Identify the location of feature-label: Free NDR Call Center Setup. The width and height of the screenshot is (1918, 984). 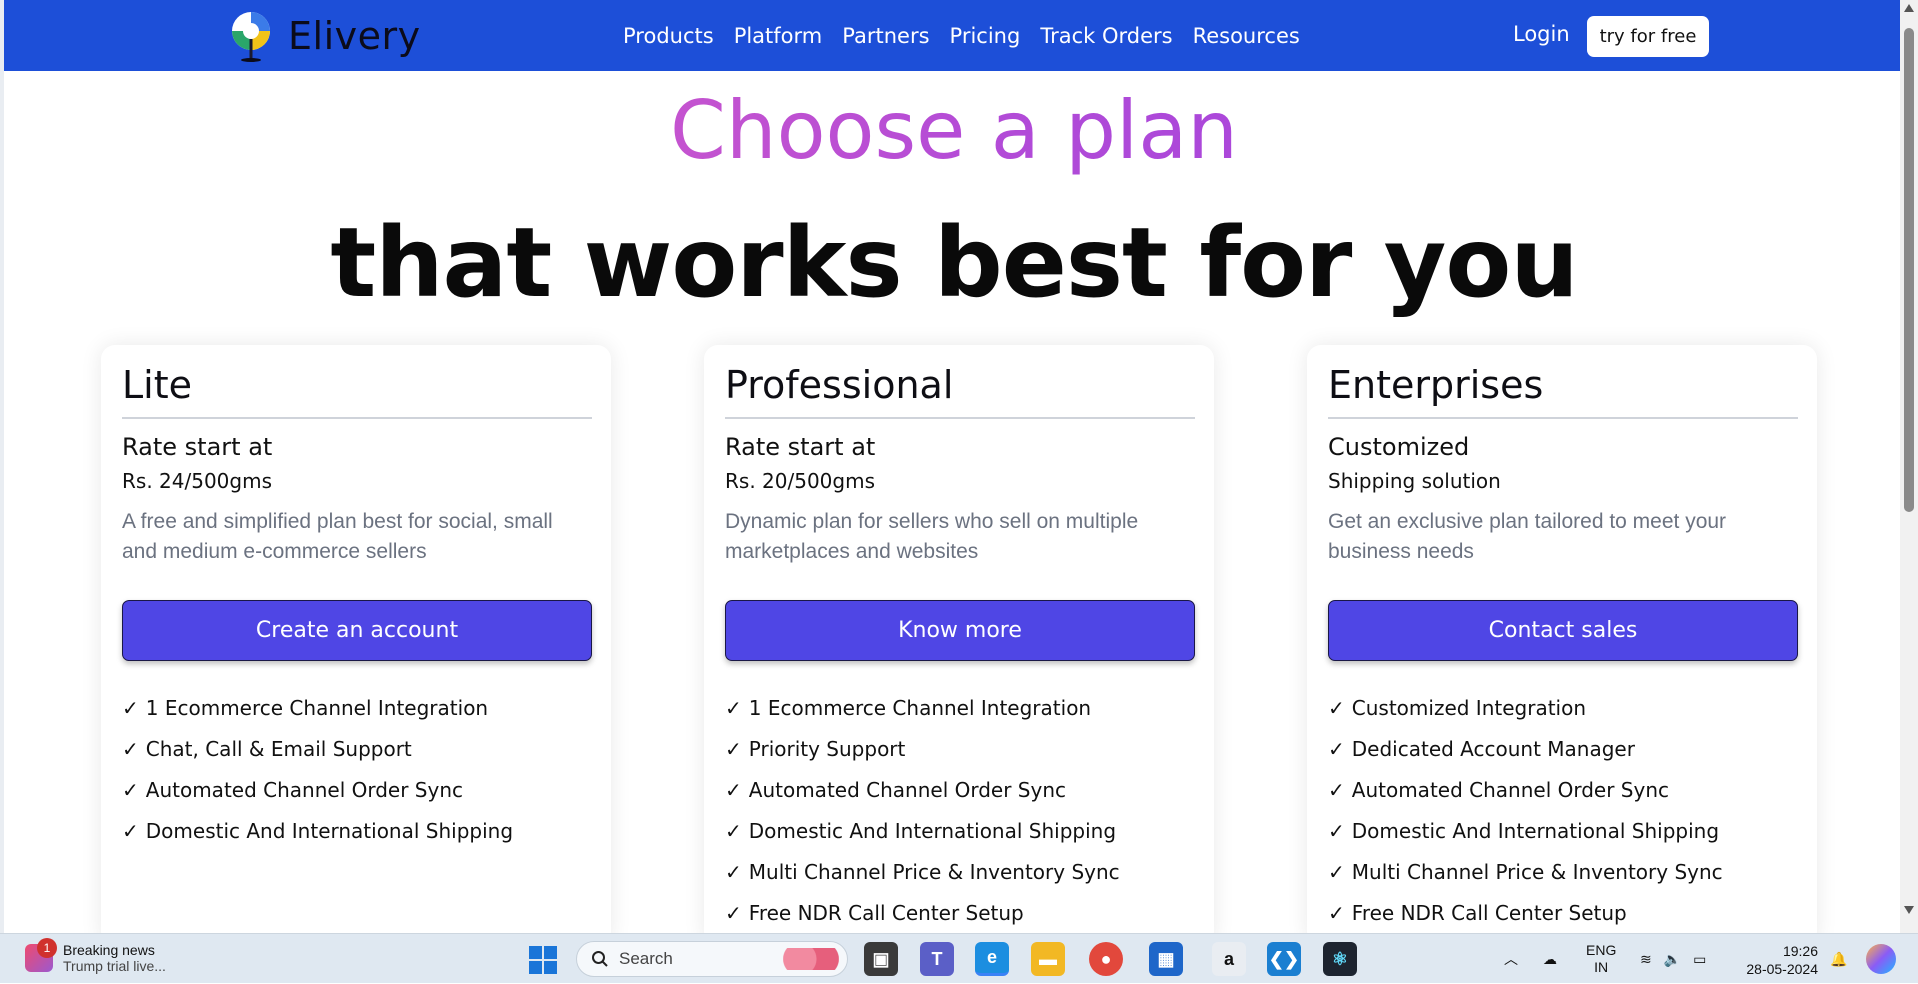
(886, 913).